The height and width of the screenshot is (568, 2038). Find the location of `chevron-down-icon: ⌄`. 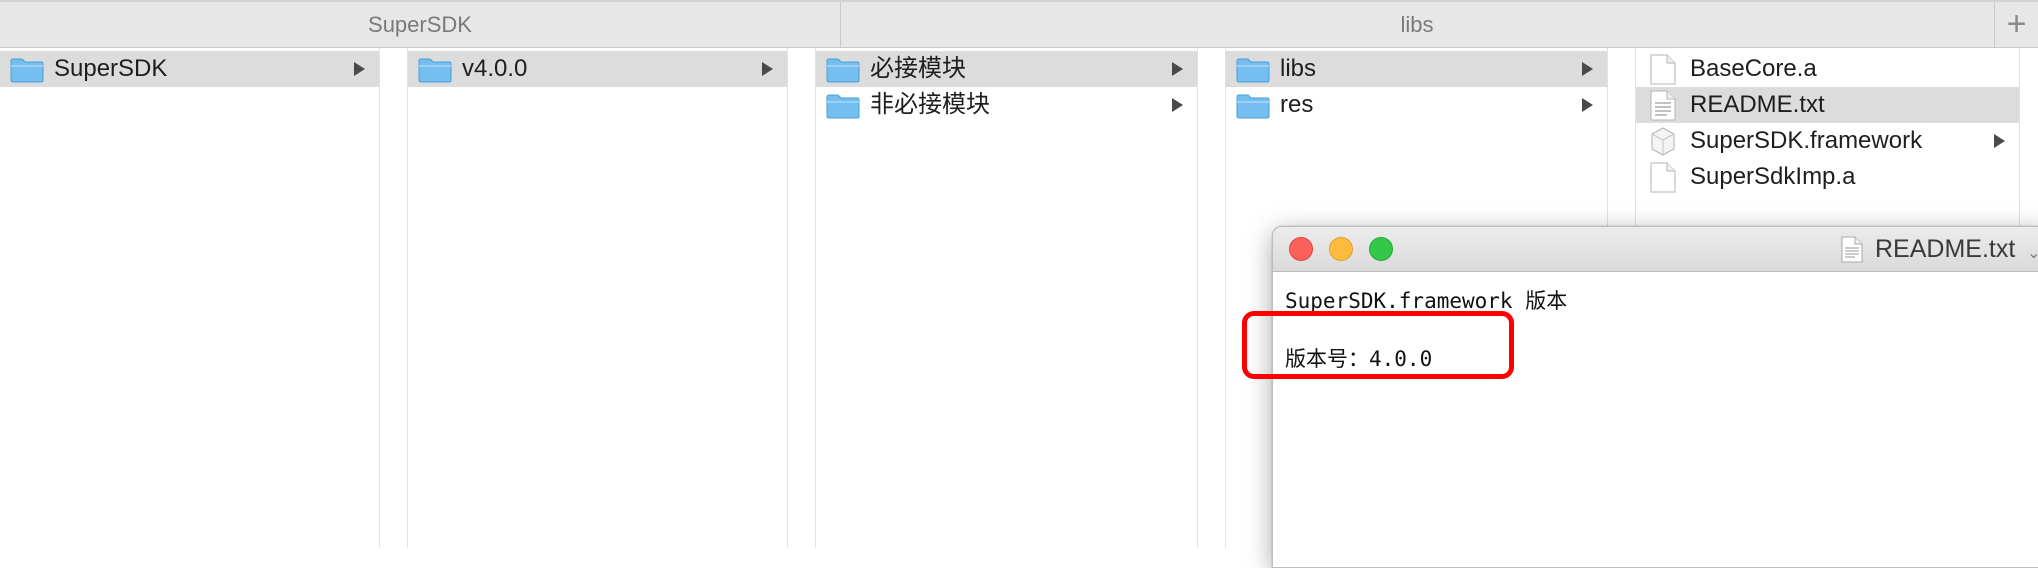

chevron-down-icon: ⌄ is located at coordinates (2032, 253).